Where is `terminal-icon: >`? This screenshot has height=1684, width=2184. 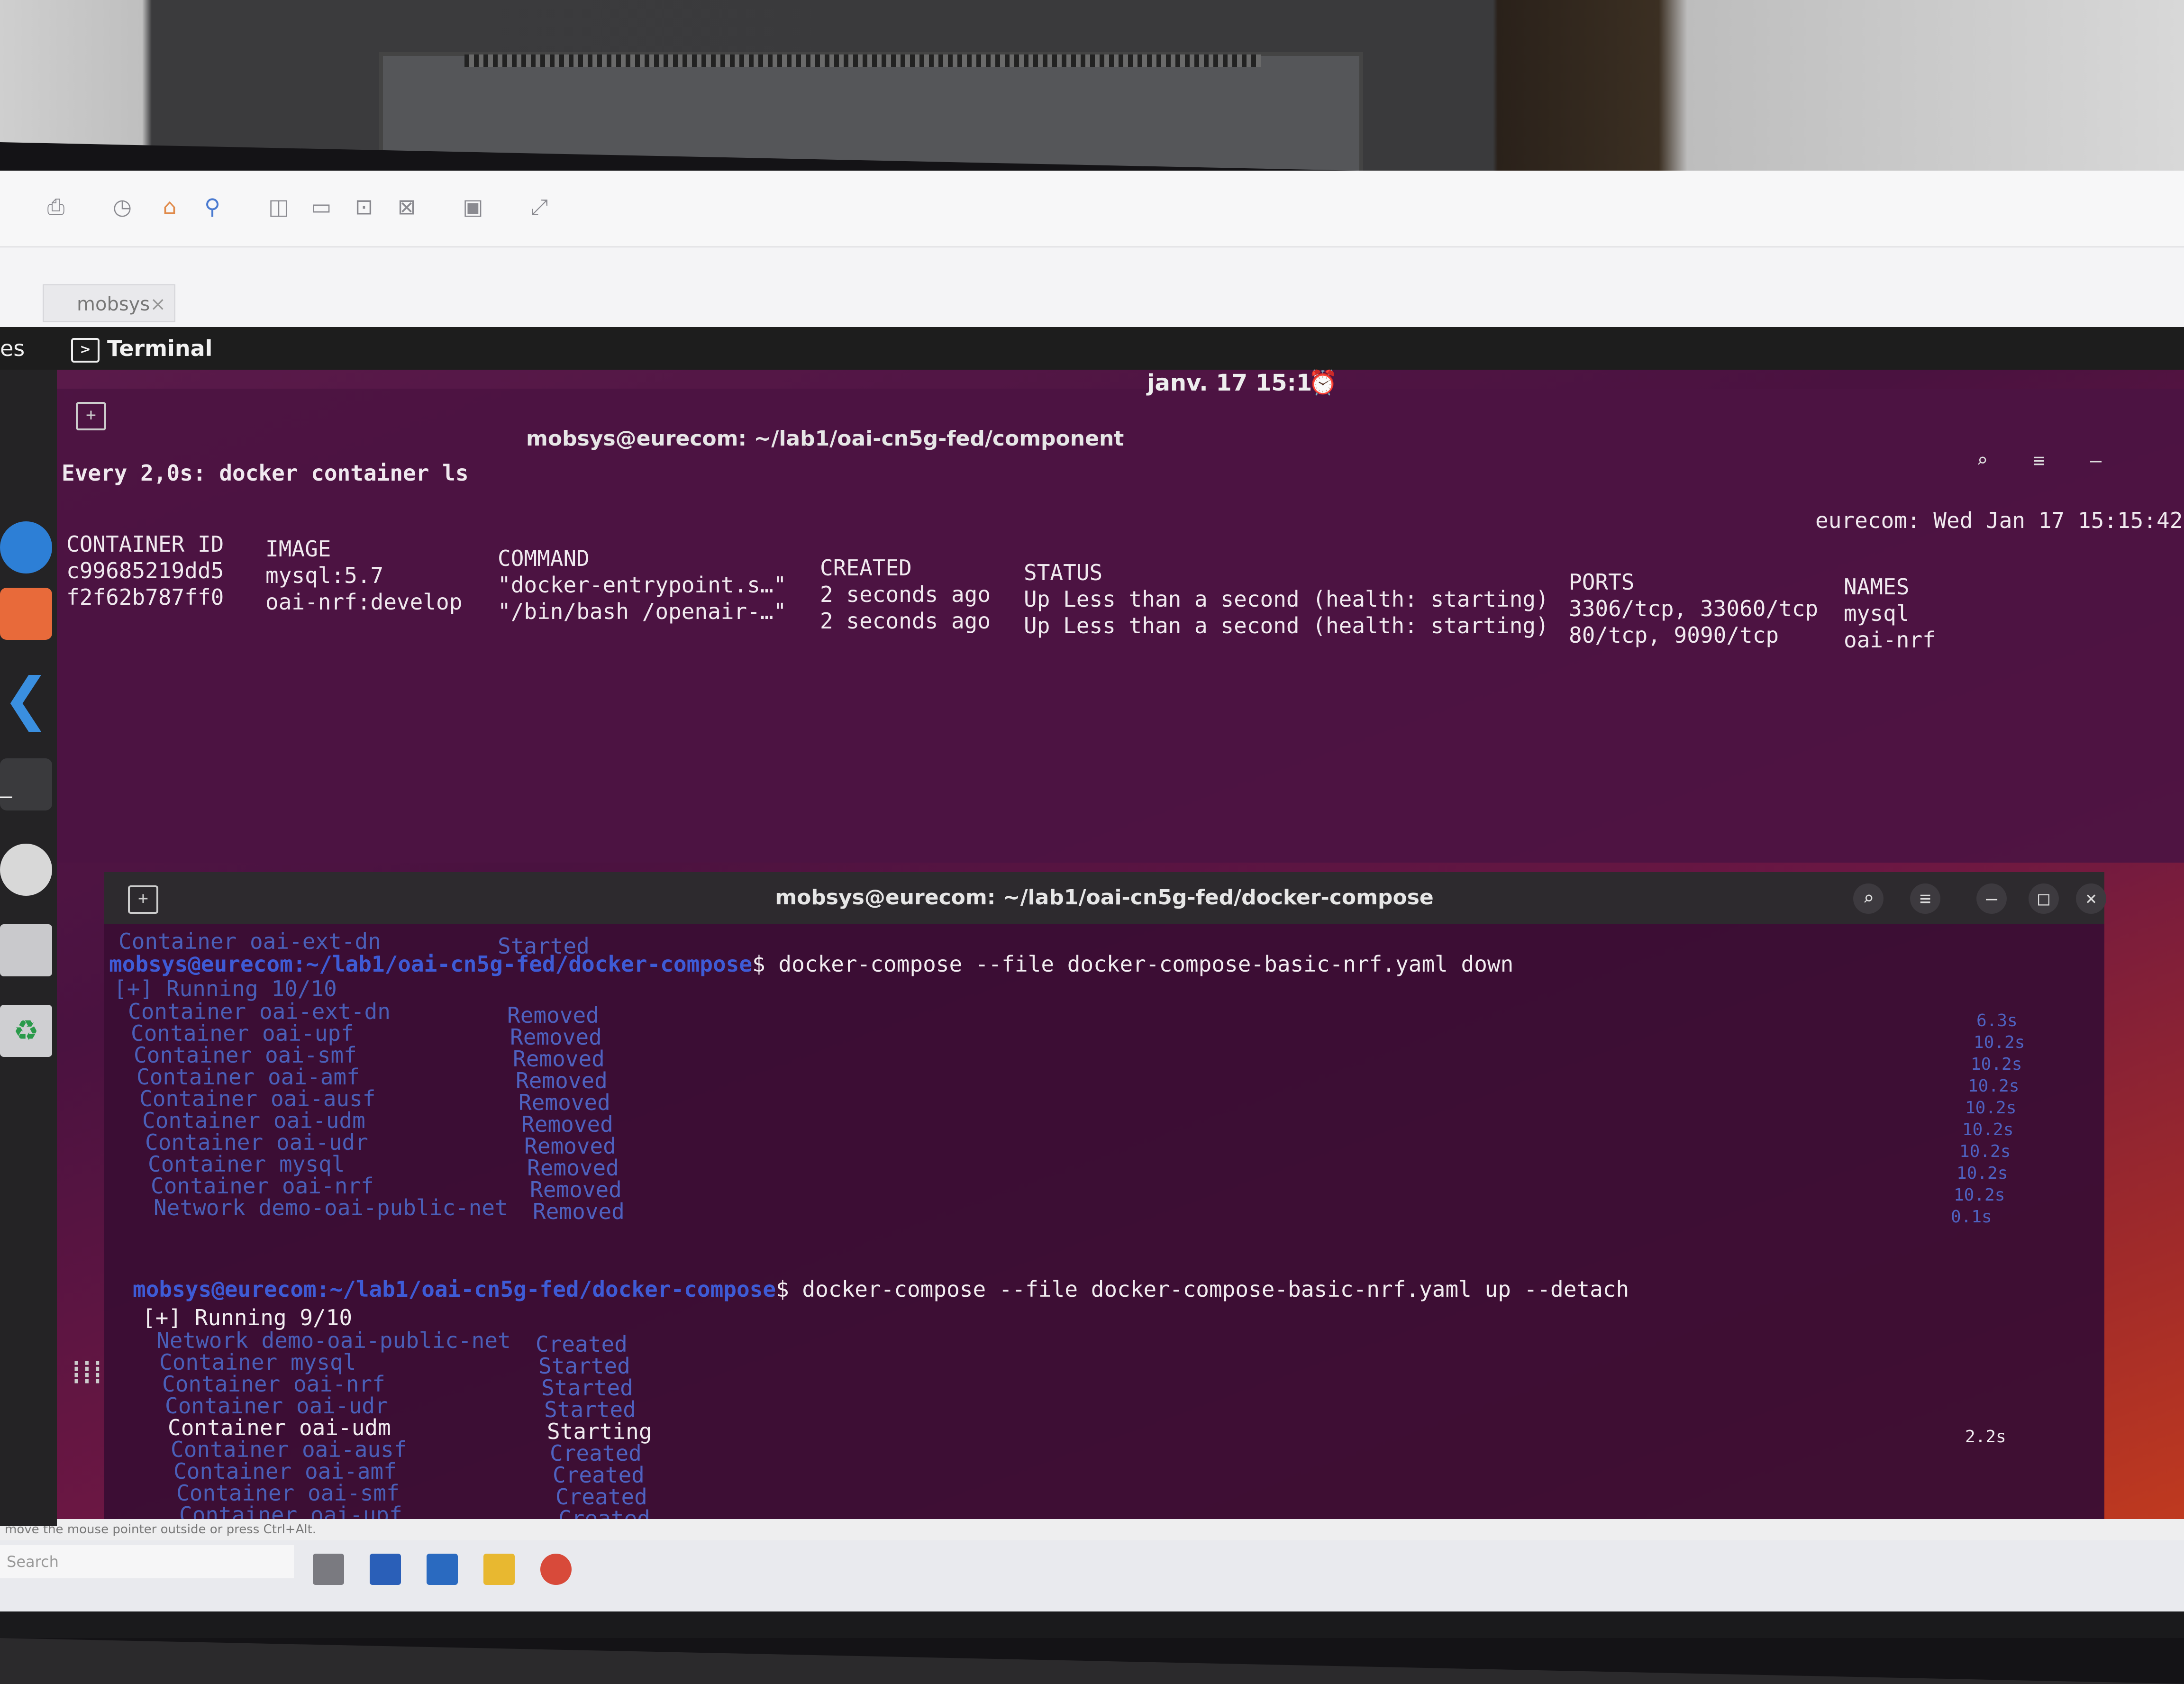 terminal-icon: > is located at coordinates (85, 350).